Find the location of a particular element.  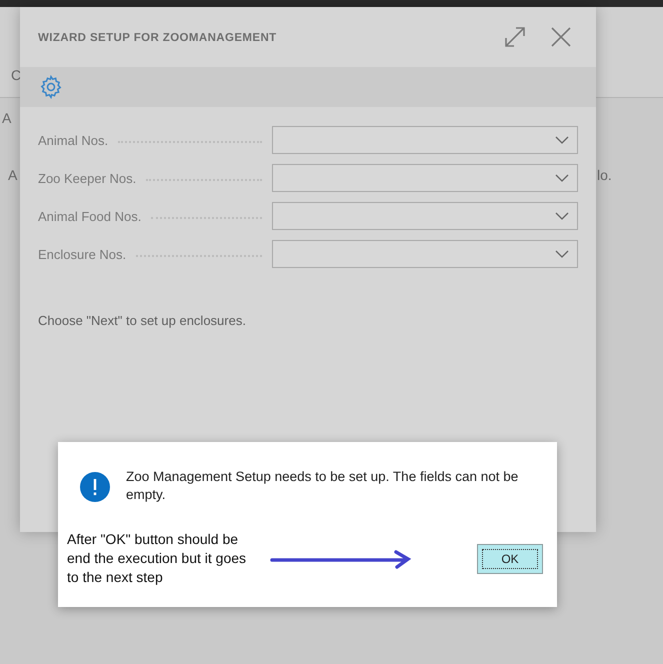

background-text: lo. is located at coordinates (604, 175).